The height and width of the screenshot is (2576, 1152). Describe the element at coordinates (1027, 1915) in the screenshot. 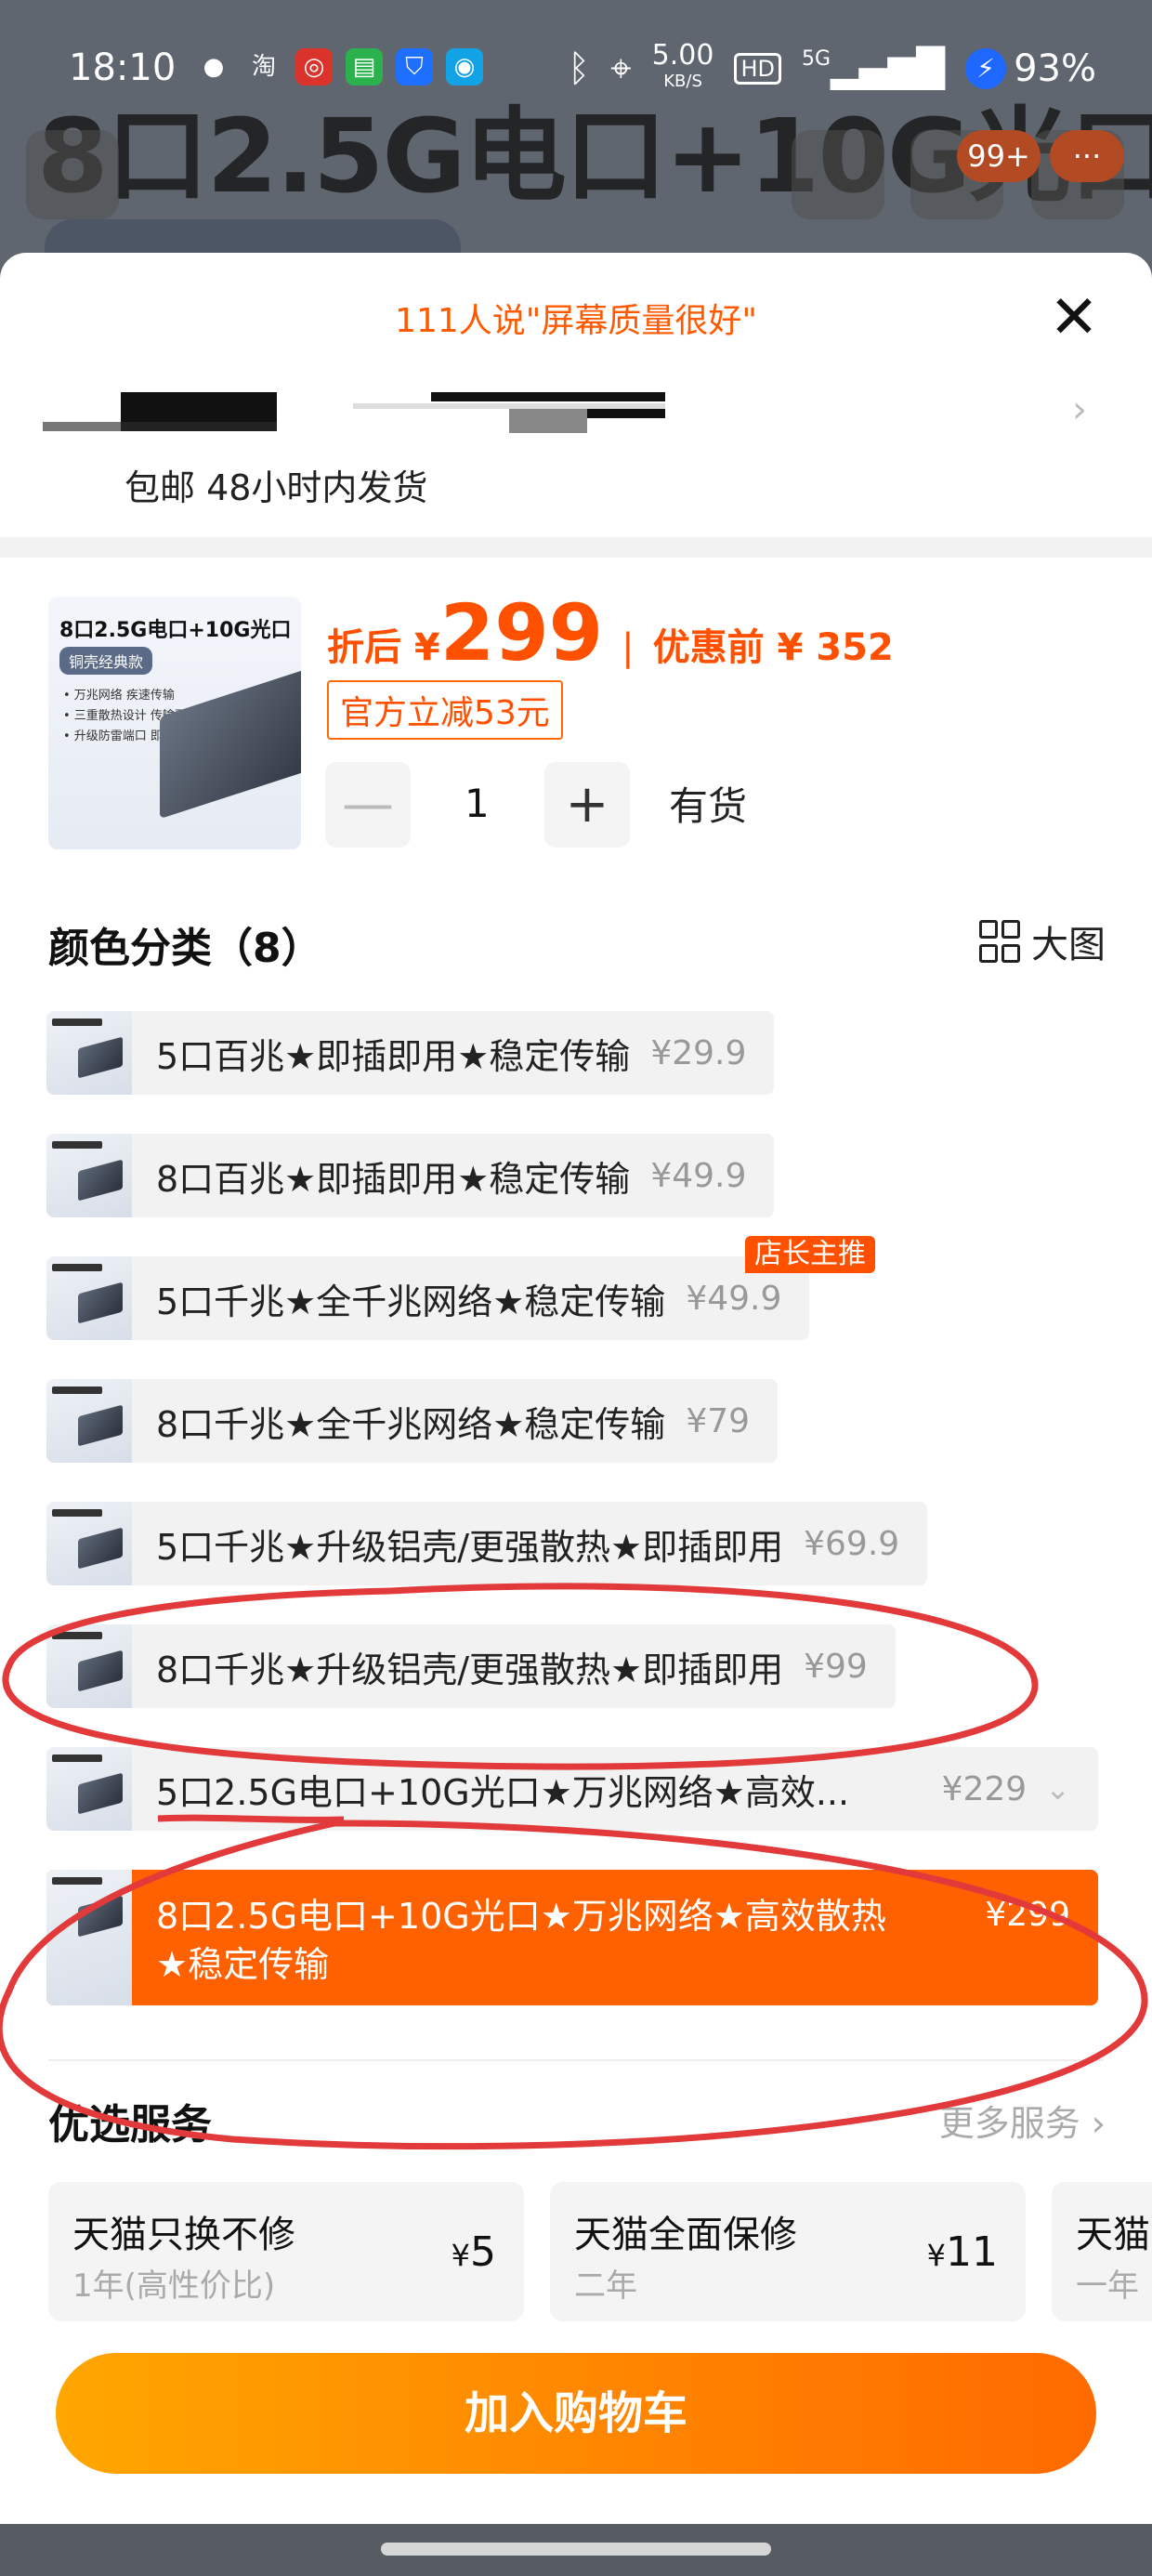

I see `option-price: ¥299` at that location.